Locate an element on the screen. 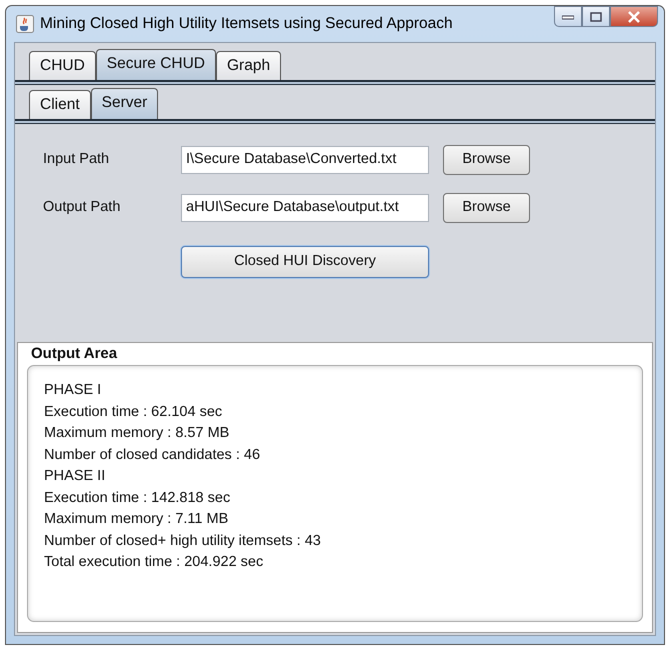 This screenshot has height=647, width=670. output-line: Total execution time : 204.922 sec is located at coordinates (154, 562).